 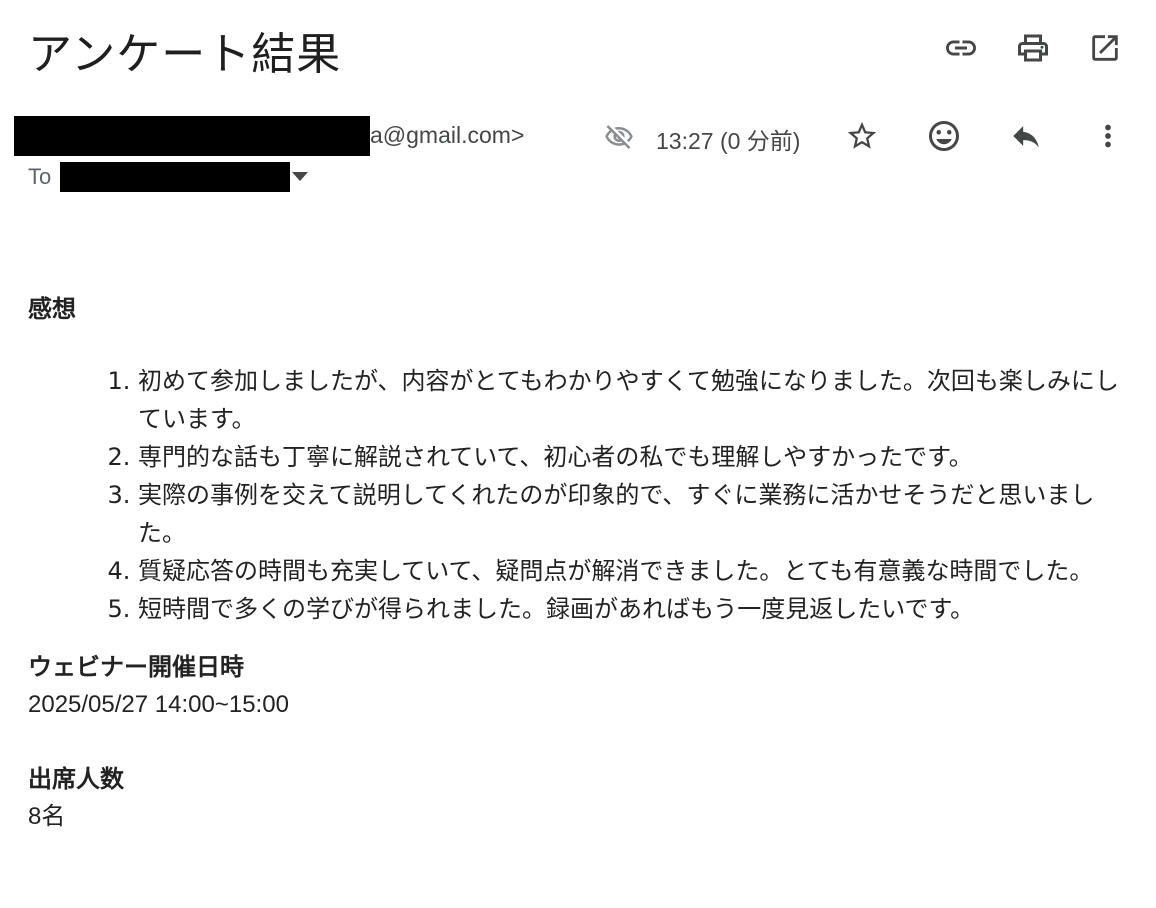 What do you see at coordinates (578, 136) in the screenshot?
I see `sender-row: a@gmail.com> 13:27 (0 分前)` at bounding box center [578, 136].